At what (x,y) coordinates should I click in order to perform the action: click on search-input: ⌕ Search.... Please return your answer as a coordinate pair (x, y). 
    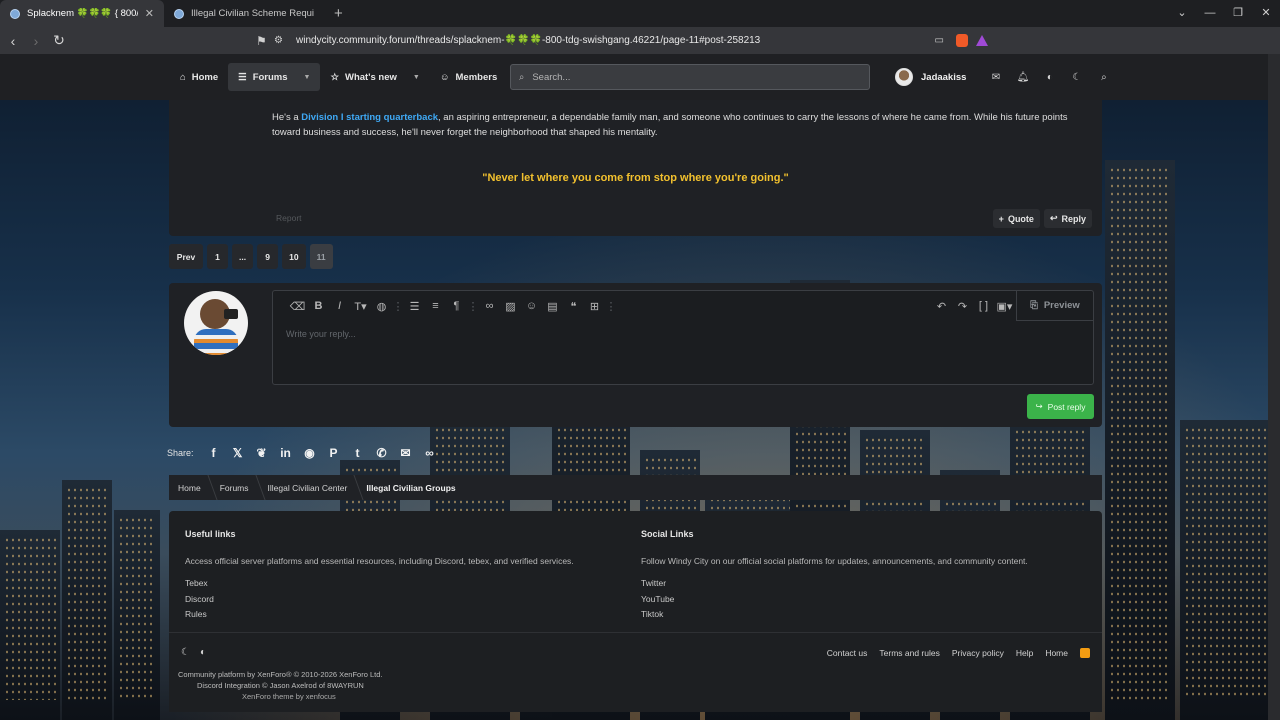
    Looking at the image, I should click on (690, 77).